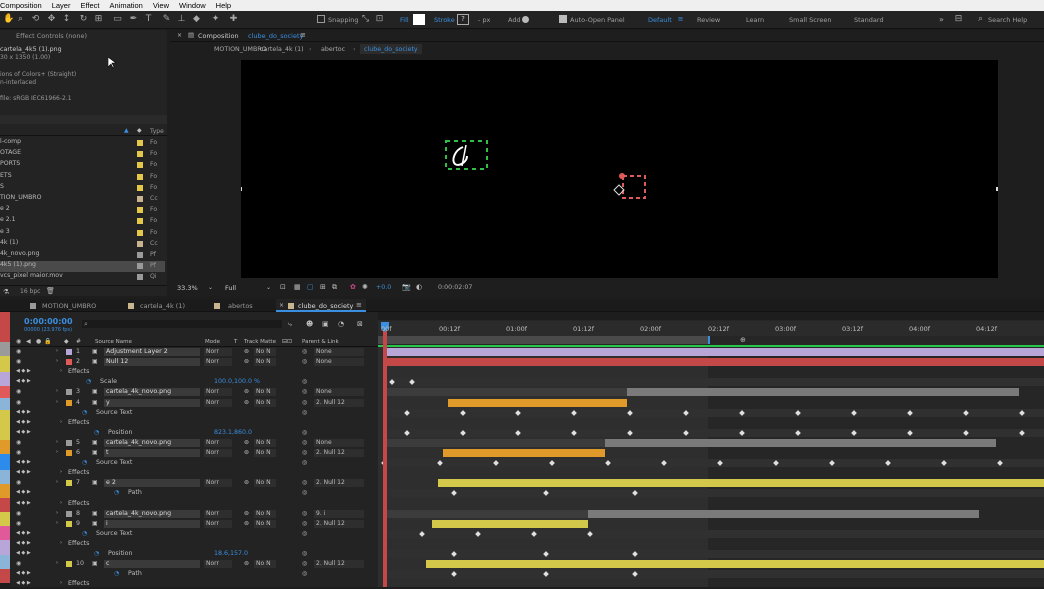  Describe the element at coordinates (135, 492) in the screenshot. I see `property-name: Path` at that location.